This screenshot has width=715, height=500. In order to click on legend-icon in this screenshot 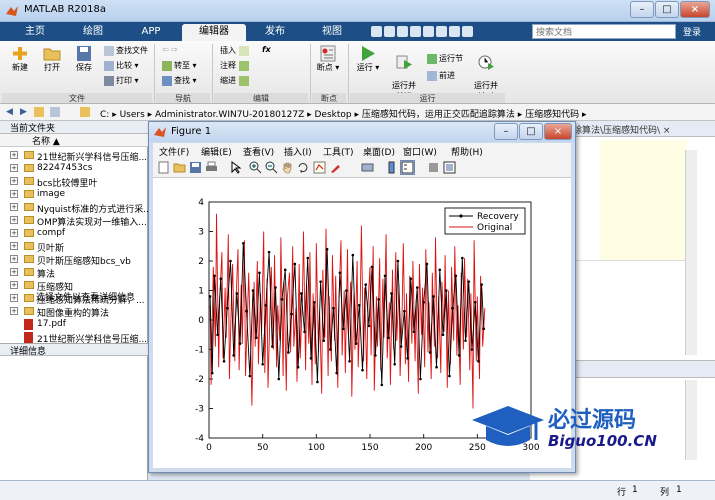, I will do `click(407, 167)`.